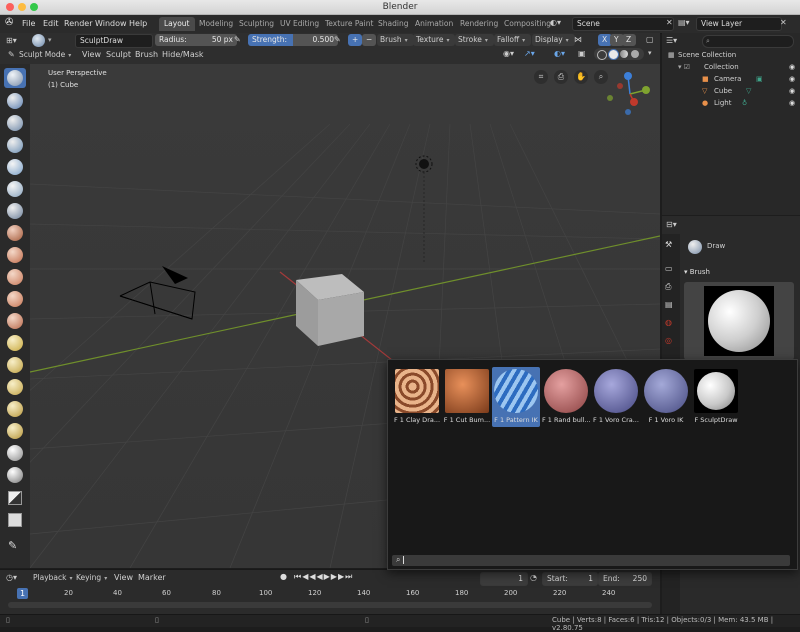 Image resolution: width=800 pixels, height=632 pixels. What do you see at coordinates (792, 103) in the screenshot?
I see `light-visibility-icon: ◉` at bounding box center [792, 103].